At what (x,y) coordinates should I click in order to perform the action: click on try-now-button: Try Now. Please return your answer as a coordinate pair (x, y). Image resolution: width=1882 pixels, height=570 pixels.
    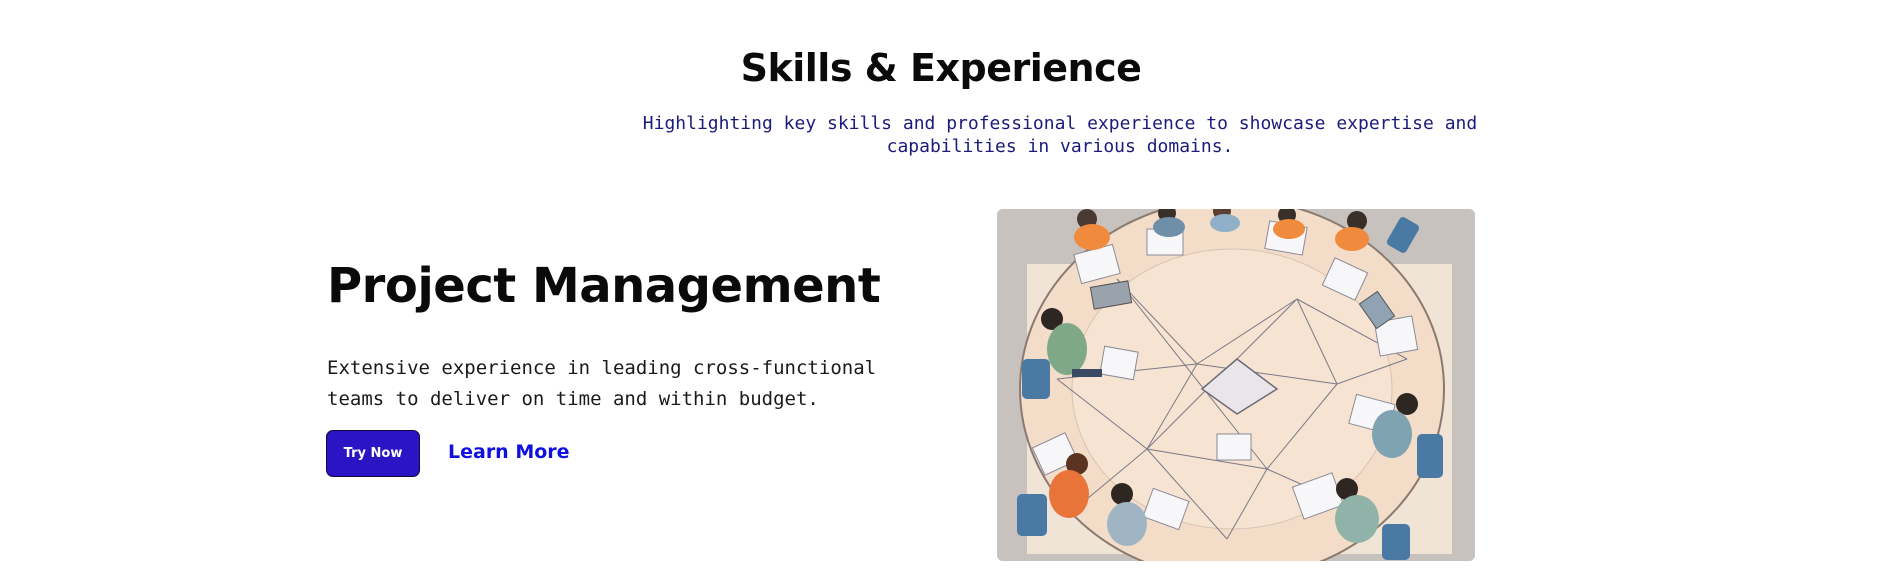
    Looking at the image, I should click on (373, 453).